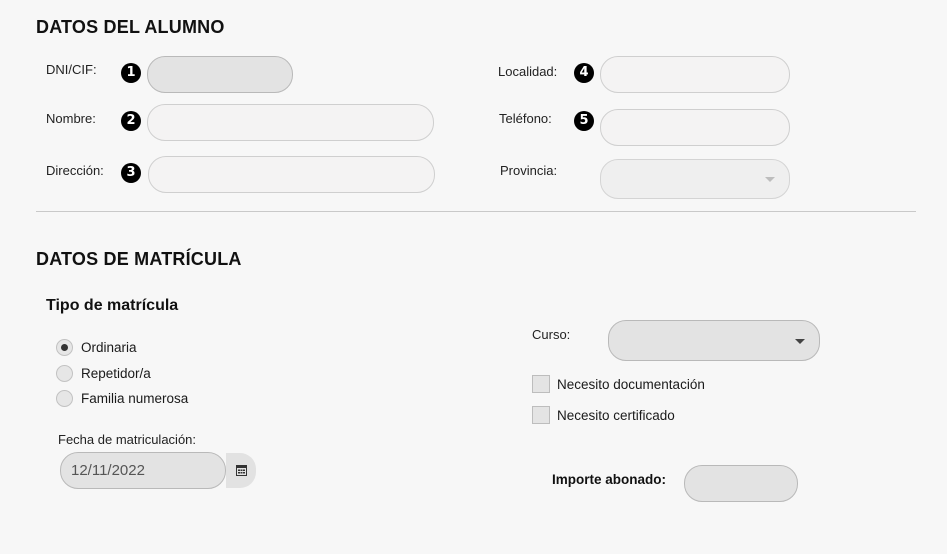 This screenshot has width=947, height=554. What do you see at coordinates (220, 74) in the screenshot?
I see `dni-input` at bounding box center [220, 74].